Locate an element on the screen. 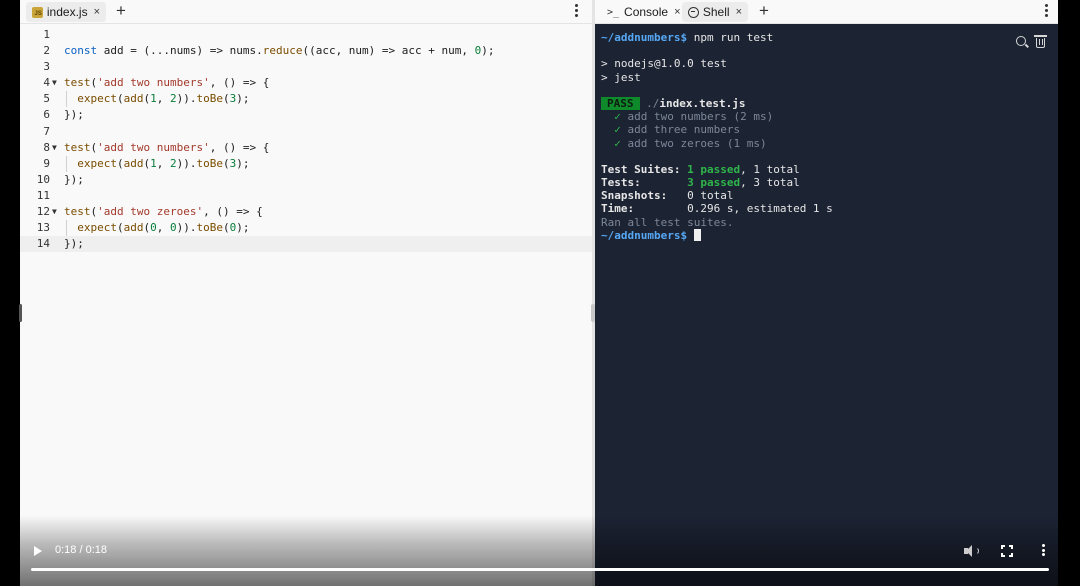 The image size is (1080, 586). line-number: 4 is located at coordinates (46, 83).